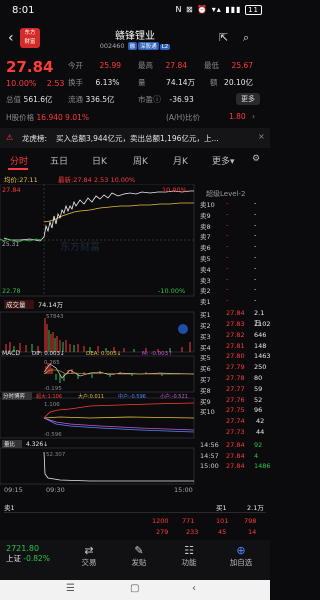 The width and height of the screenshot is (320, 600). Describe the element at coordinates (119, 410) in the screenshot. I see `flow-super-line` at that location.